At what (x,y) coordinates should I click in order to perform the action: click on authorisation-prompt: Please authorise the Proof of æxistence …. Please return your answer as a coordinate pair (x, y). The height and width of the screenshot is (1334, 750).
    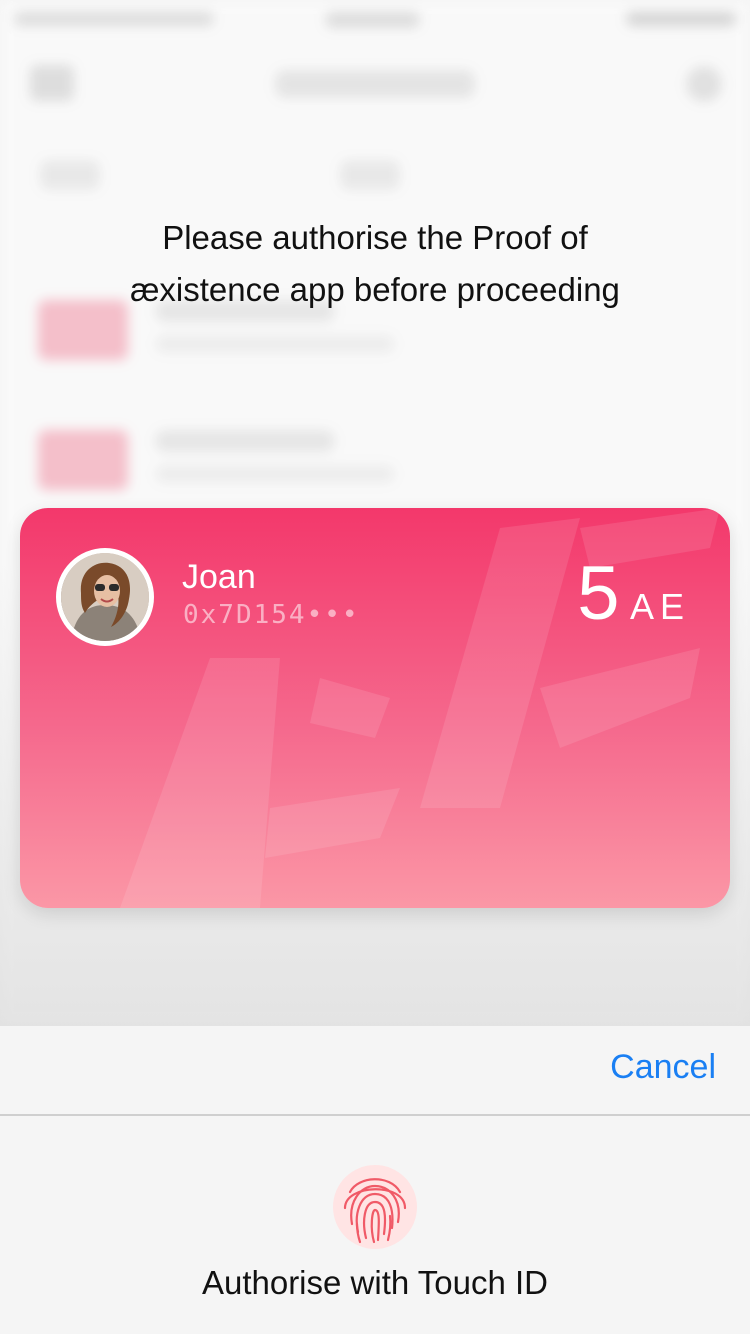
    Looking at the image, I should click on (375, 264).